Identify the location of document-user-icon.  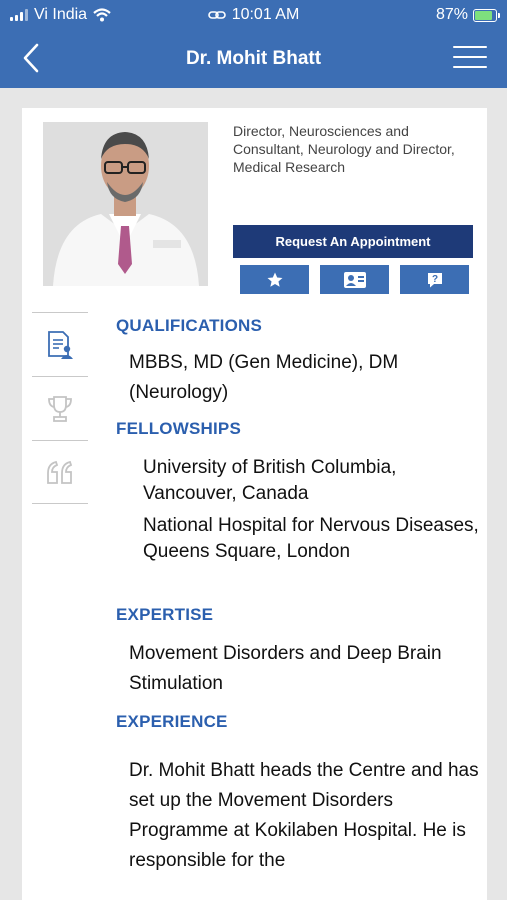
(60, 344).